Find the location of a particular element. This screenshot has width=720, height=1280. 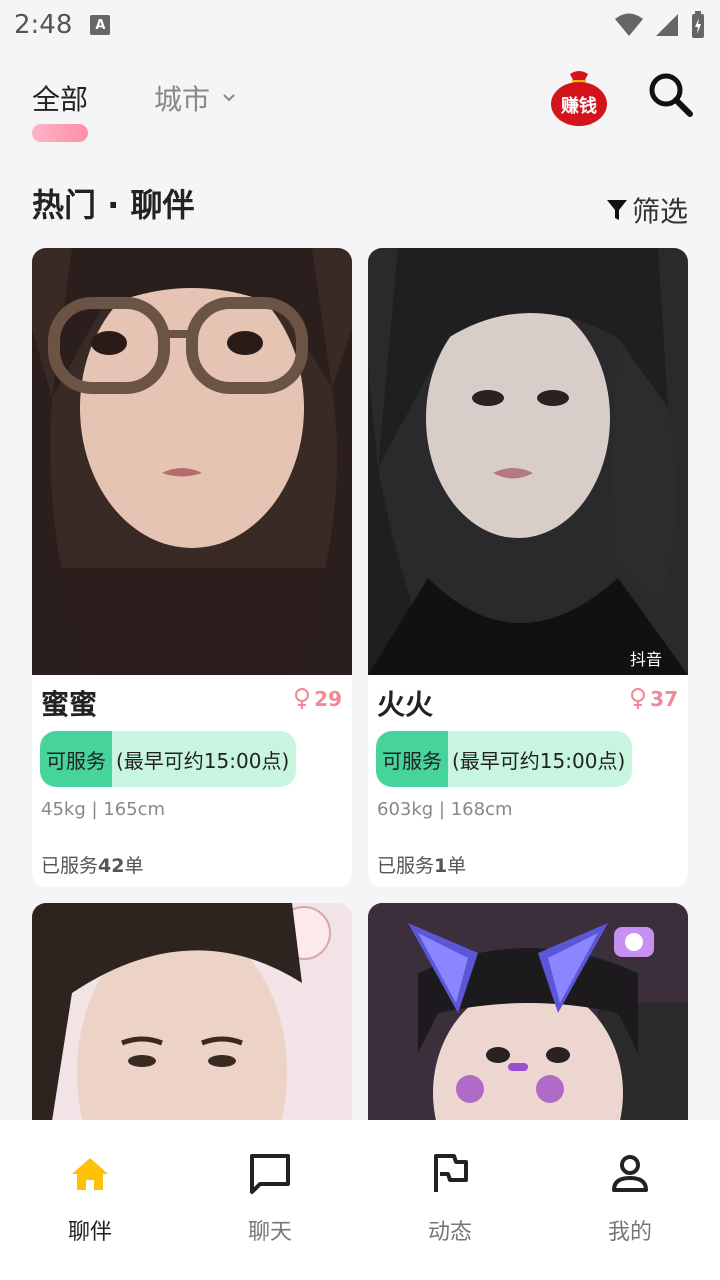

portrait-illustration: 抖音 is located at coordinates (528, 461).